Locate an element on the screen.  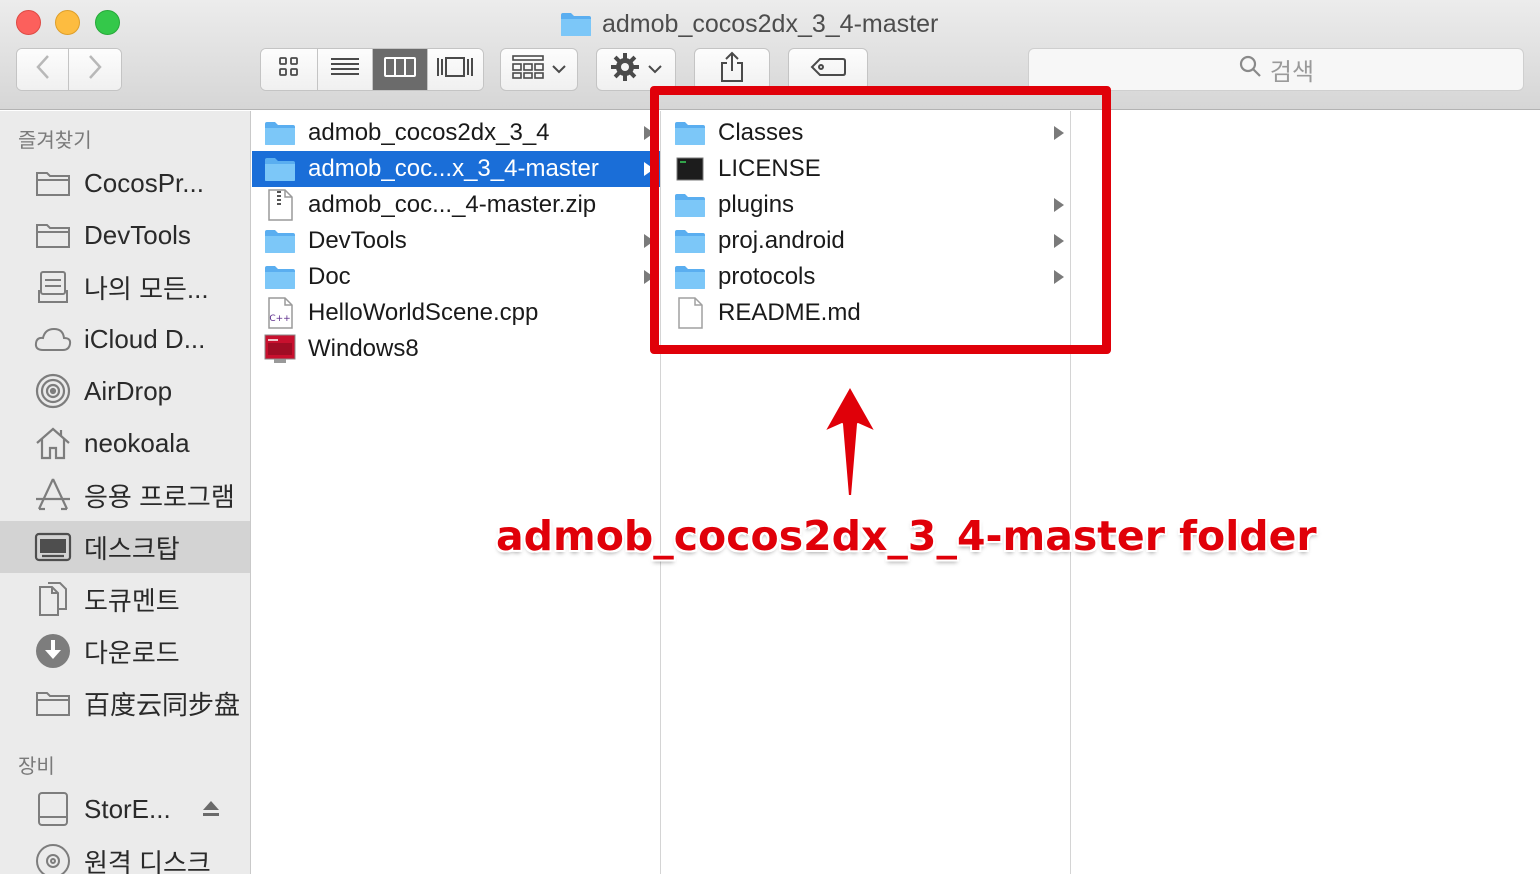
chevron-left-icon is located at coordinates (43, 69).